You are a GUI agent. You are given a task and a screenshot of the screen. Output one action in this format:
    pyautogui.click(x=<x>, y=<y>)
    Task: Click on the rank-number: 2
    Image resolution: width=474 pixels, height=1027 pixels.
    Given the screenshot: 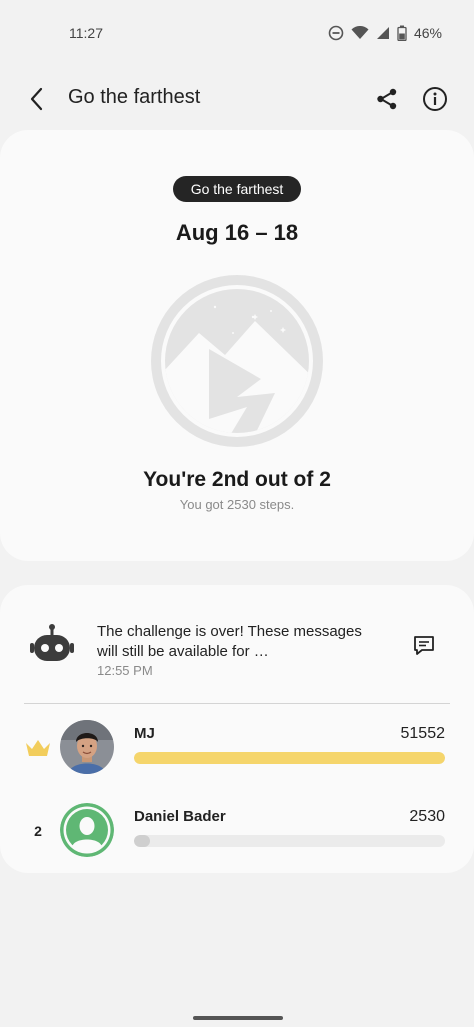 What is the action you would take?
    pyautogui.click(x=38, y=831)
    